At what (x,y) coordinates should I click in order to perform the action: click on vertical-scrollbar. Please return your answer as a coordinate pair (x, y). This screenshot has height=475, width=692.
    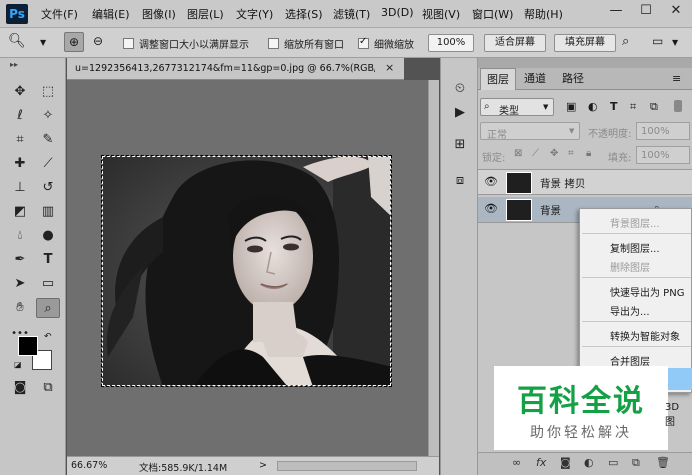
    Looking at the image, I should click on (433, 268).